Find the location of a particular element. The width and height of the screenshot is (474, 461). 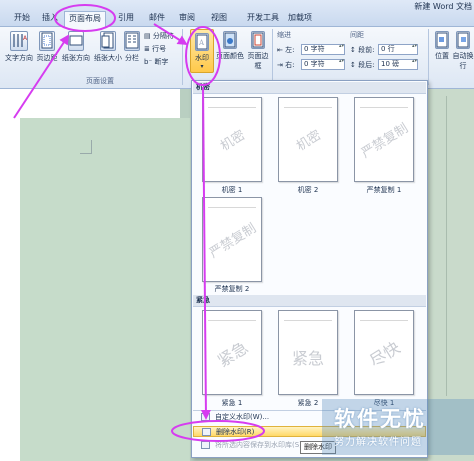

tab-add-ins: 加载项 is located at coordinates (300, 19).